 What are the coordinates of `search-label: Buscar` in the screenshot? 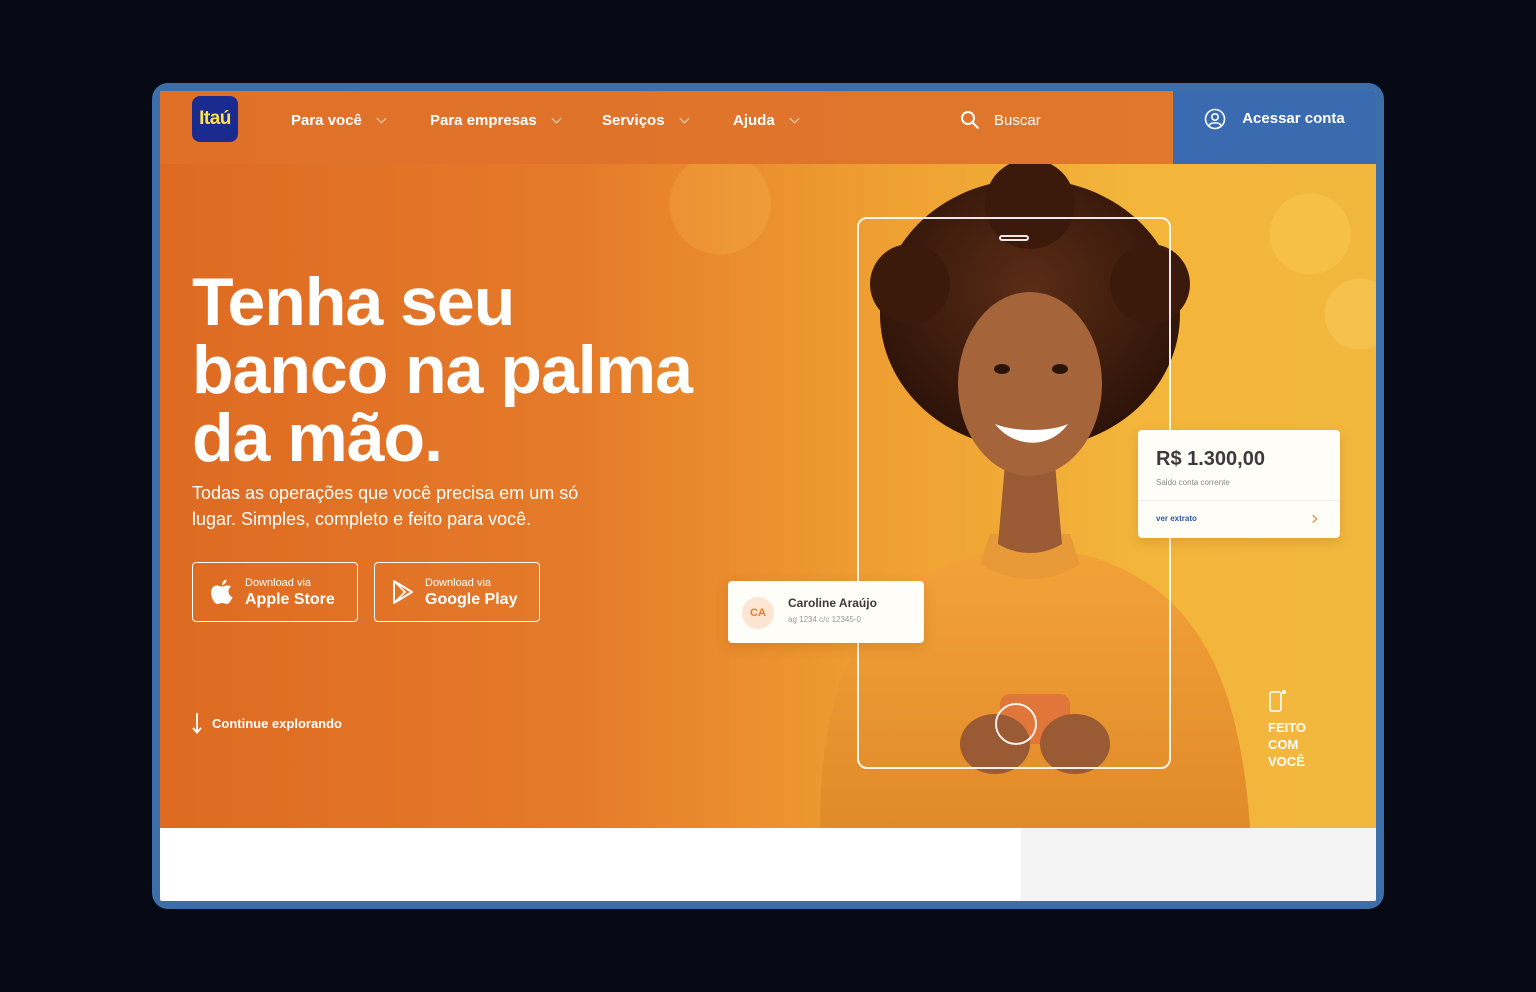 It's located at (1017, 120).